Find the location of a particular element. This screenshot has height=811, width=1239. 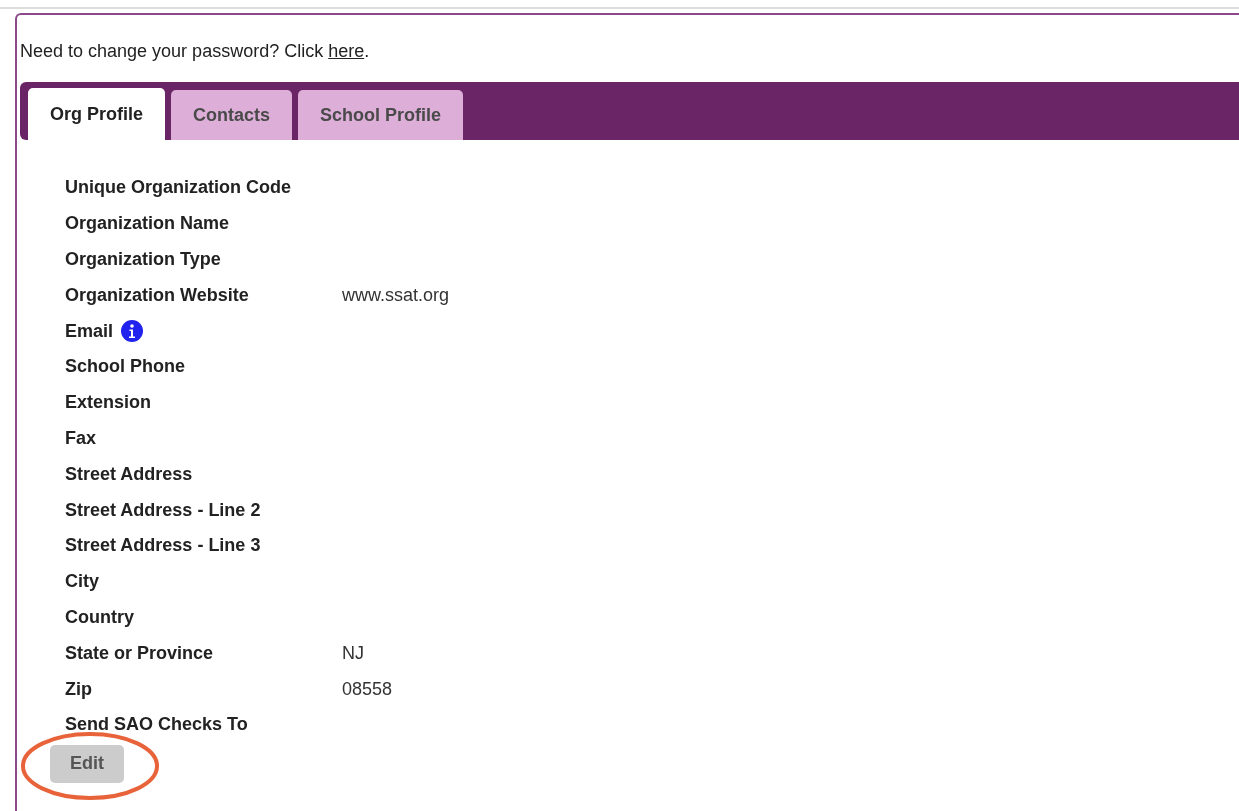

field-label: Fax is located at coordinates (81, 438).